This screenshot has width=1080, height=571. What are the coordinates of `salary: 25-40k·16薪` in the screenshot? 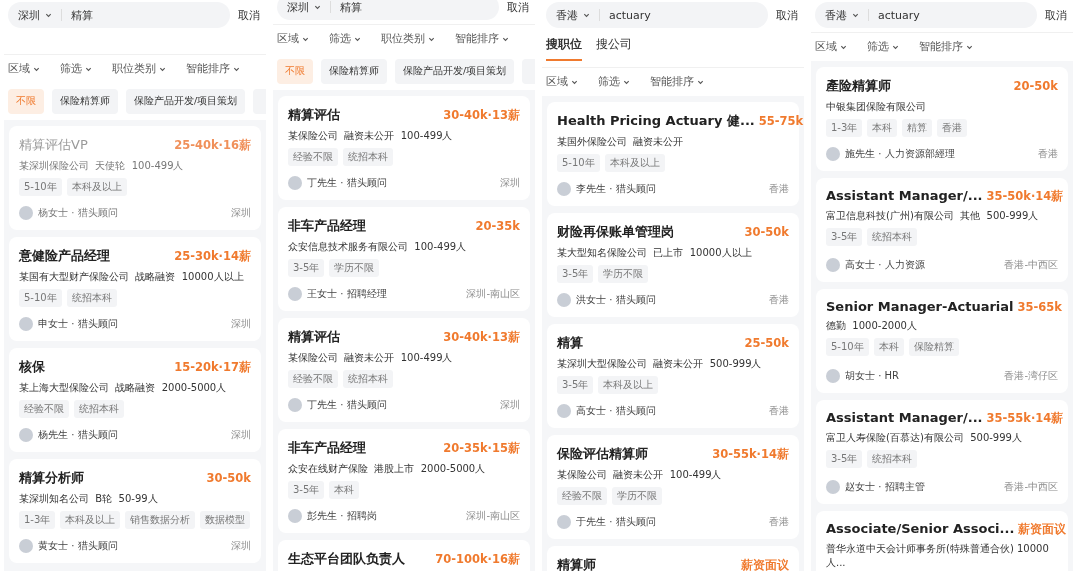 It's located at (212, 145).